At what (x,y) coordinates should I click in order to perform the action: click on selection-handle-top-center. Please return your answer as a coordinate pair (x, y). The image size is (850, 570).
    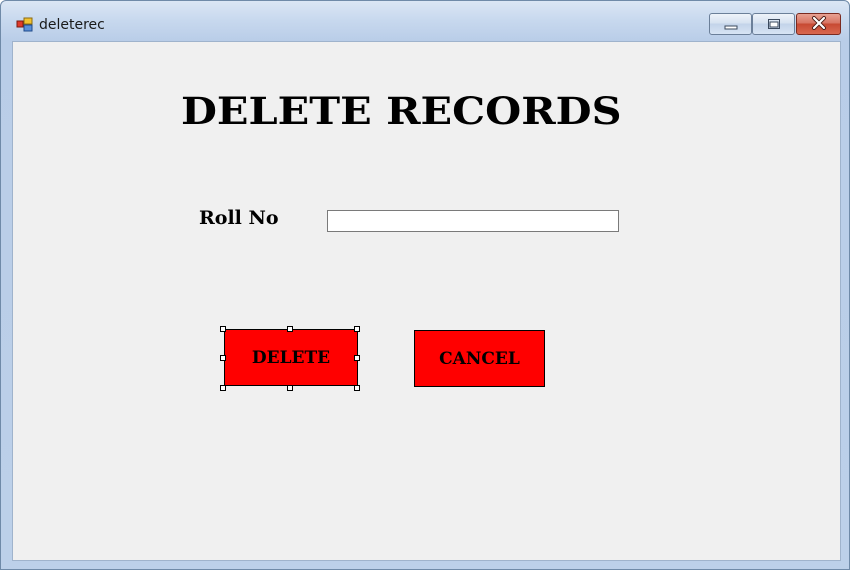
    Looking at the image, I should click on (290, 329).